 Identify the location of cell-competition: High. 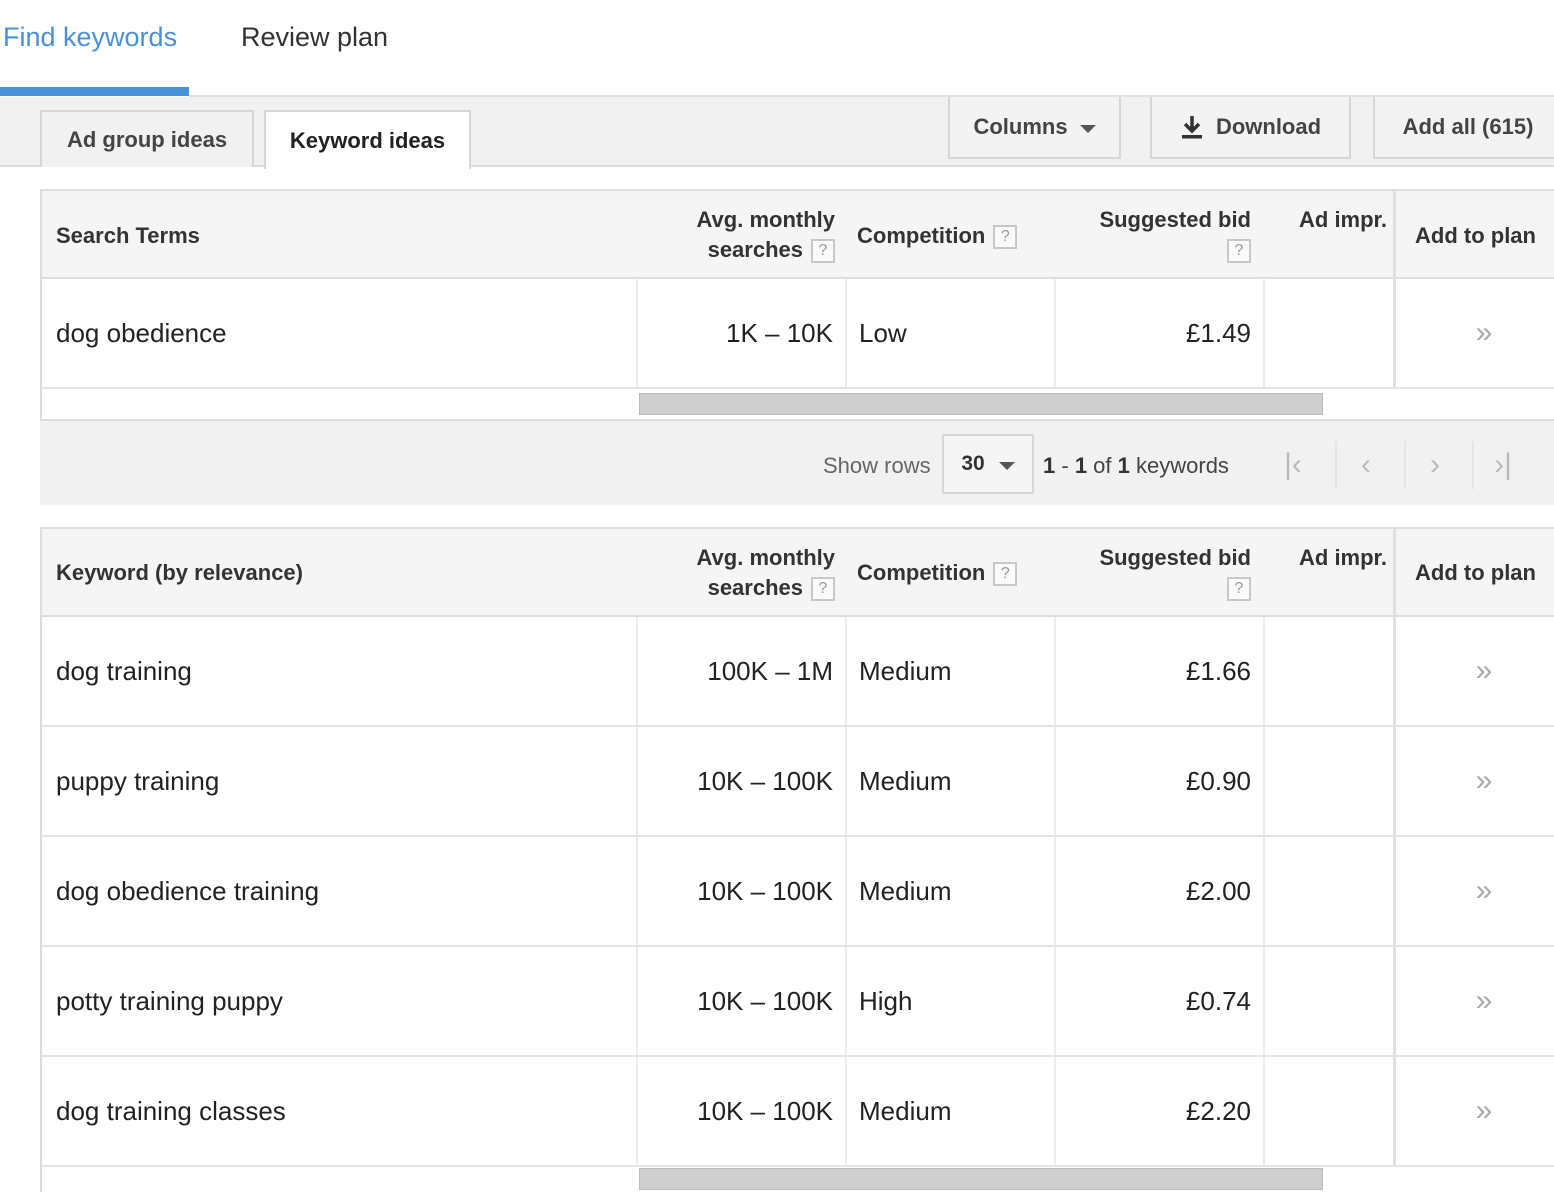
(949, 1001).